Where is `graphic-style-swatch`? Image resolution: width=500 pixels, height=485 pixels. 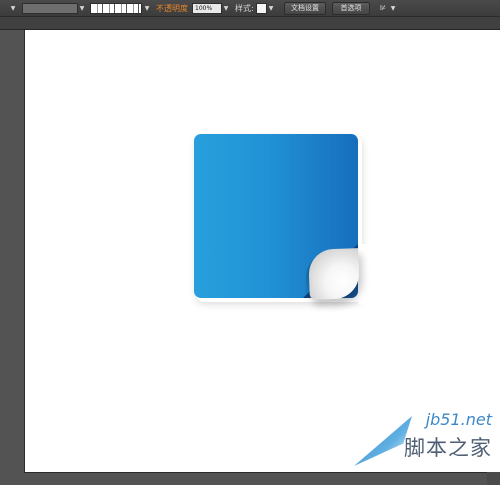
graphic-style-swatch is located at coordinates (261, 8).